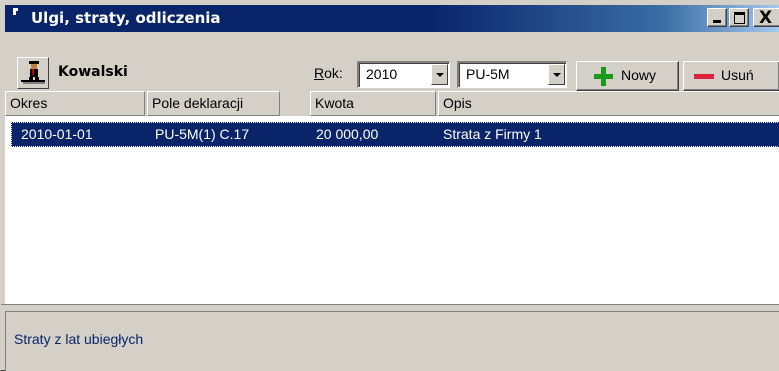 This screenshot has height=371, width=779. I want to click on cell-kwota: 20 000,00, so click(347, 134).